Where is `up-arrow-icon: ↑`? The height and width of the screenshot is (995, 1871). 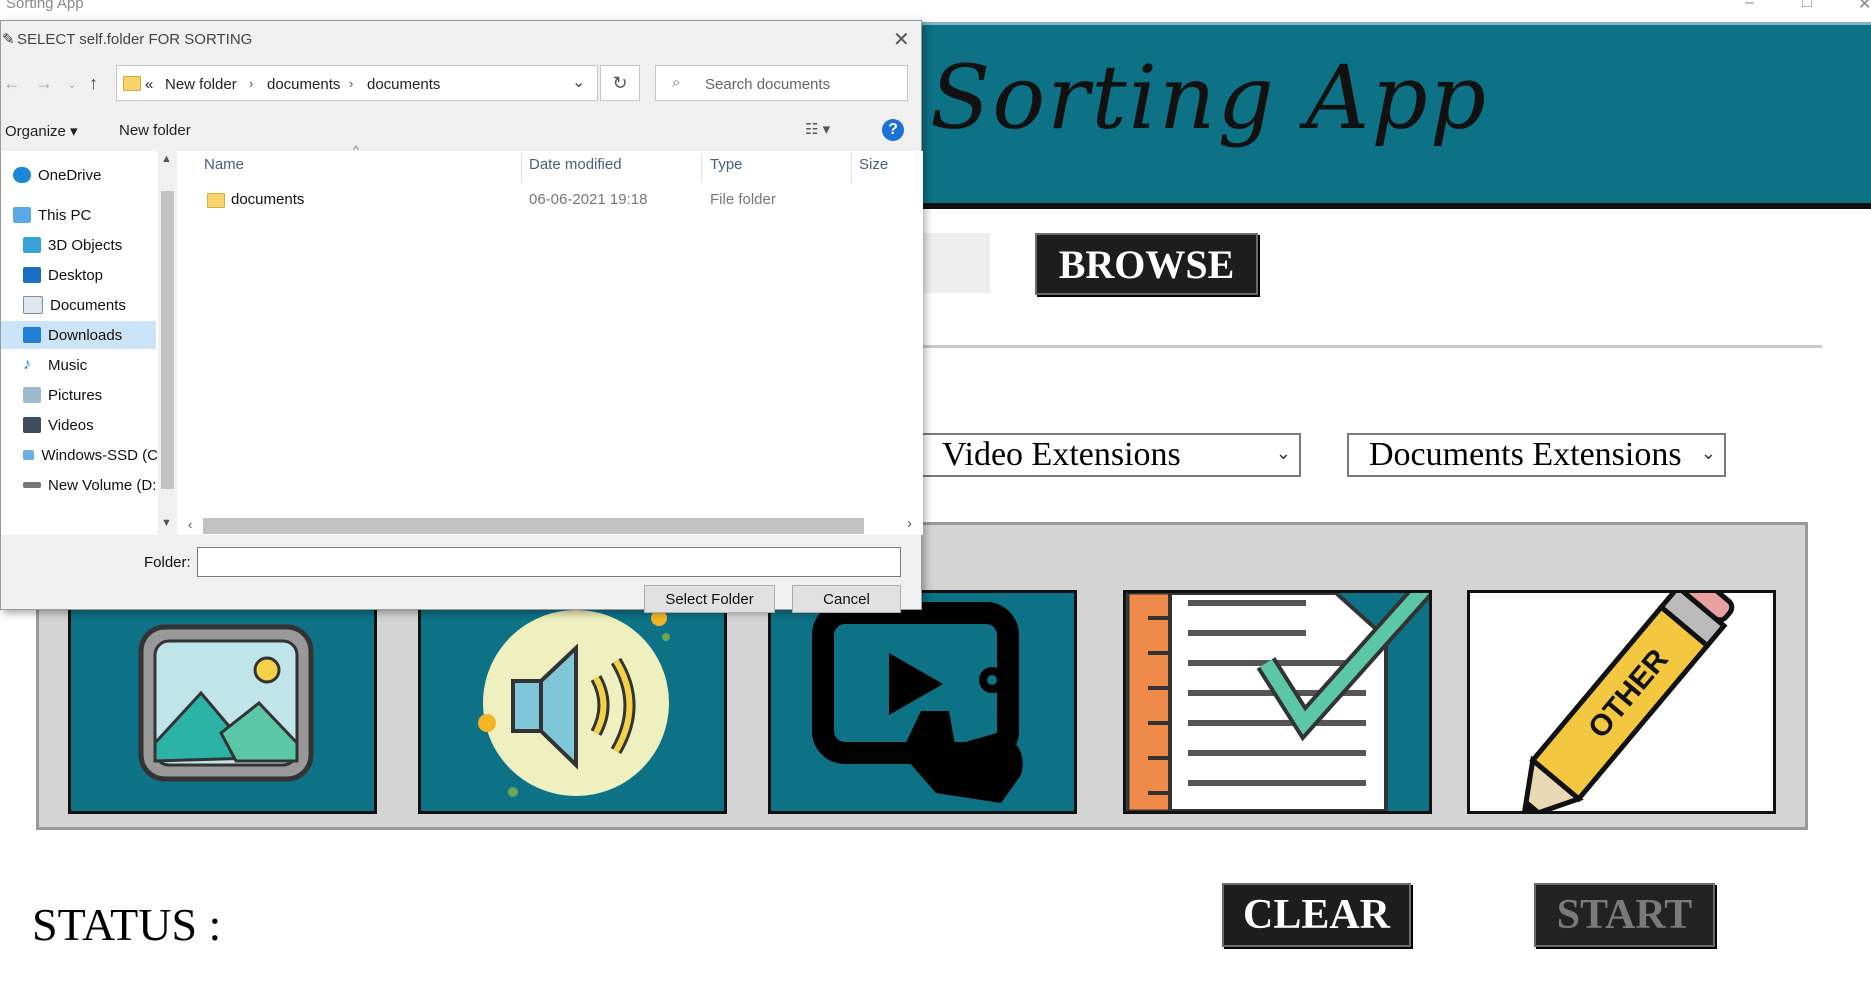
up-arrow-icon: ↑ is located at coordinates (93, 83).